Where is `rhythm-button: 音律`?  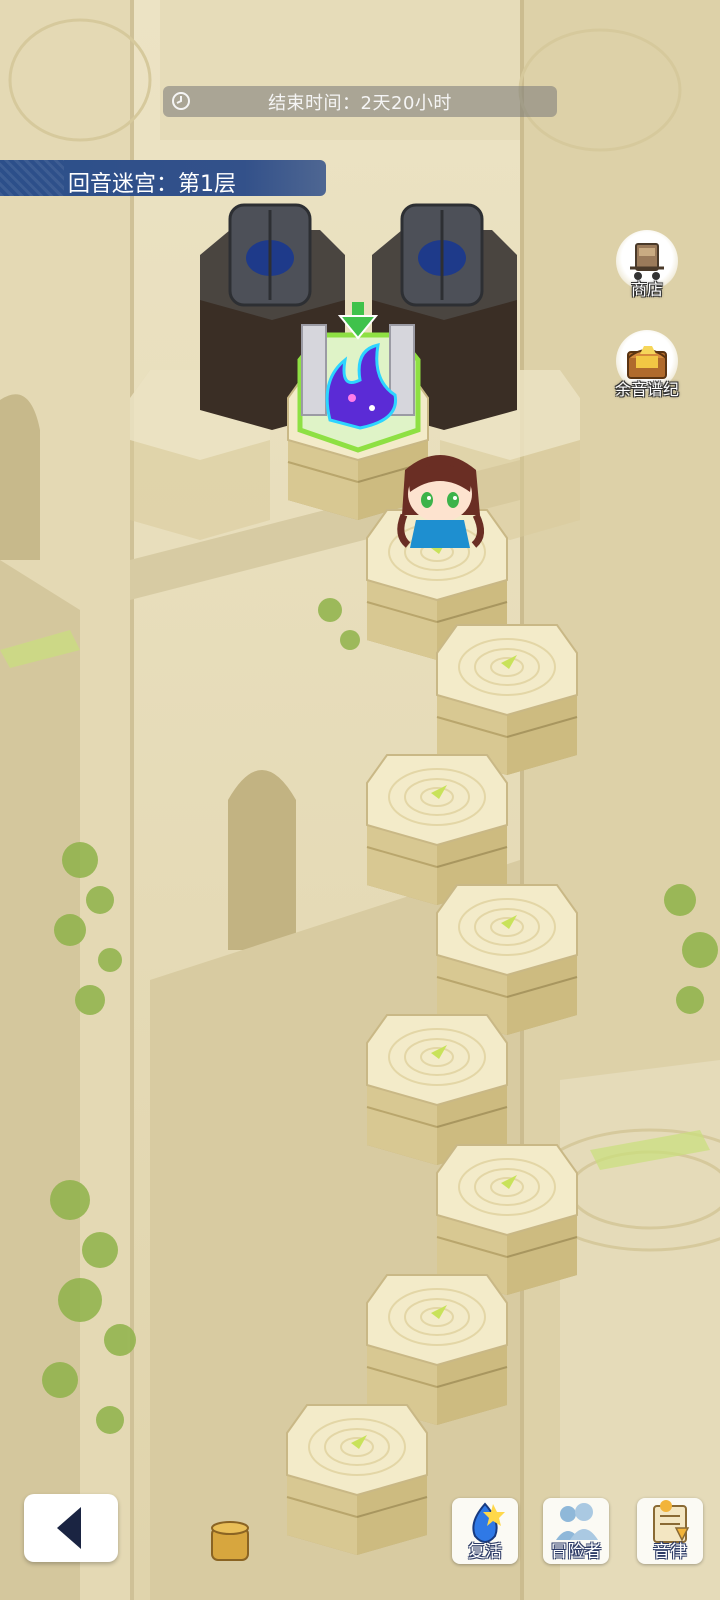 rhythm-button: 音律 is located at coordinates (670, 1531).